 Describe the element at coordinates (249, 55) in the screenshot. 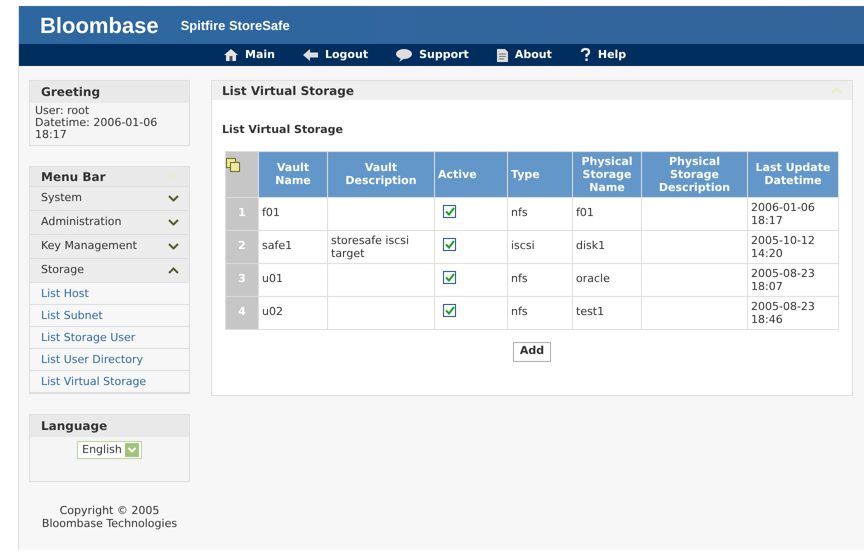

I see `nav-link: Main` at that location.